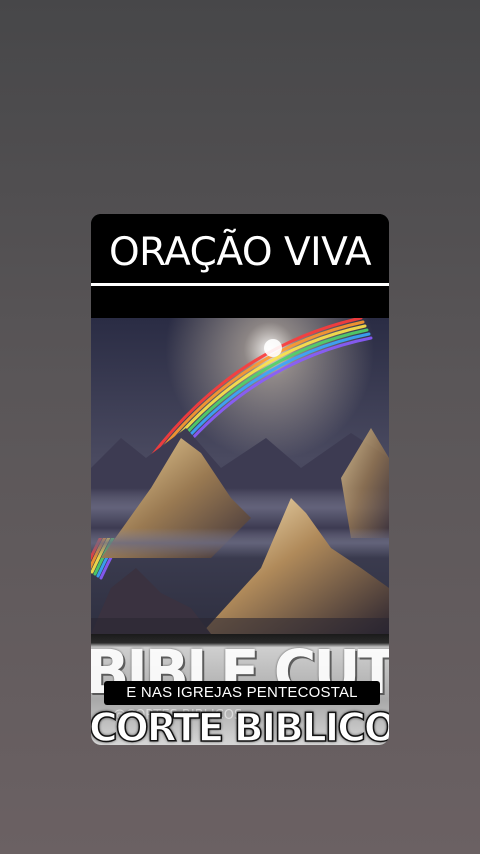  I want to click on lower-title: CORTE BIBLICO, so click(240, 725).